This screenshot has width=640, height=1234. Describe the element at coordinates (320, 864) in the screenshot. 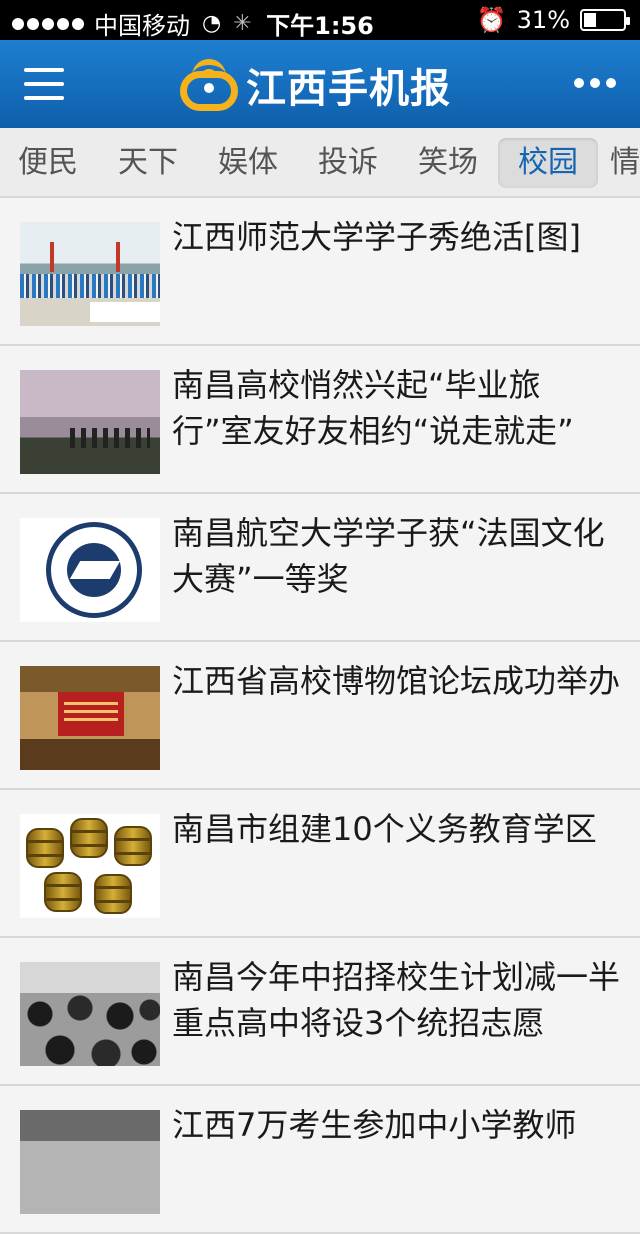

I see `list-item: 南昌市组建10个义务教育学区` at that location.